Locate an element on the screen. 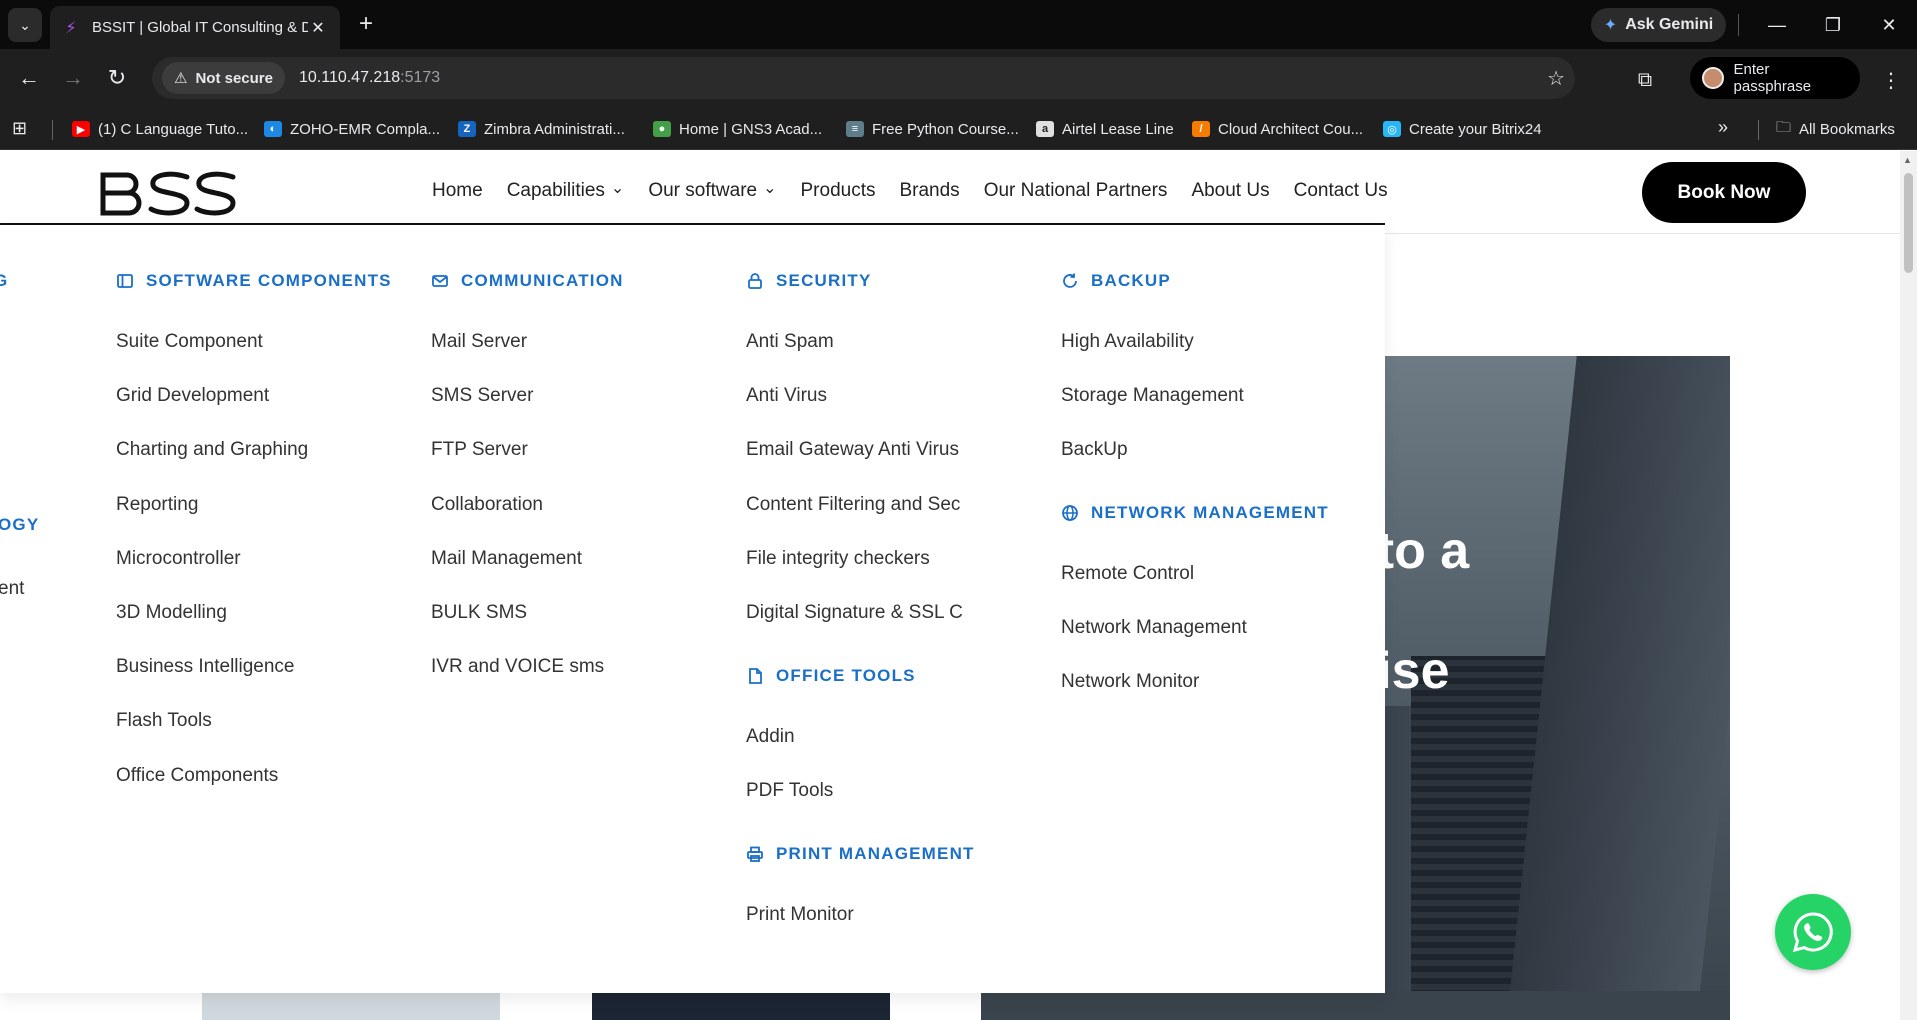  bookmark-label: Airtel Lease Line is located at coordinates (1118, 129).